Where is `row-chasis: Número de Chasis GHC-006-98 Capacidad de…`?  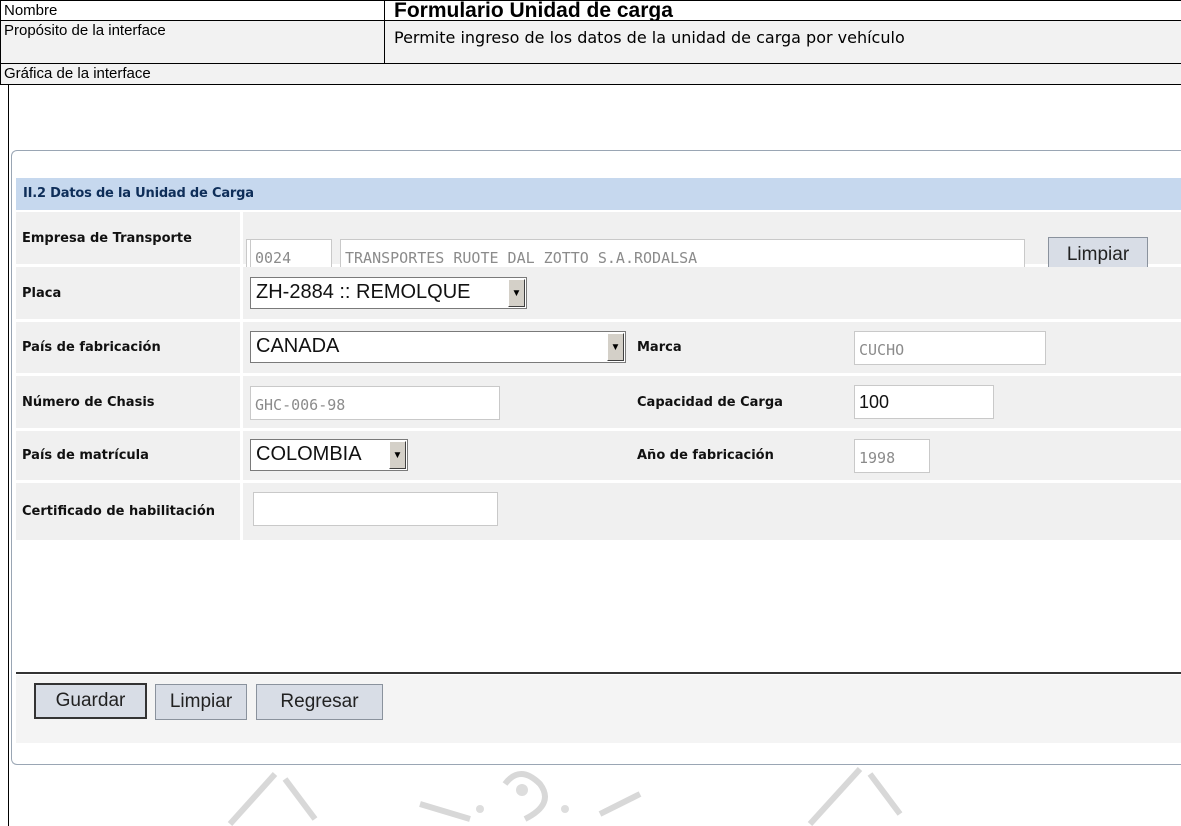 row-chasis: Número de Chasis GHC-006-98 Capacidad de… is located at coordinates (598, 402).